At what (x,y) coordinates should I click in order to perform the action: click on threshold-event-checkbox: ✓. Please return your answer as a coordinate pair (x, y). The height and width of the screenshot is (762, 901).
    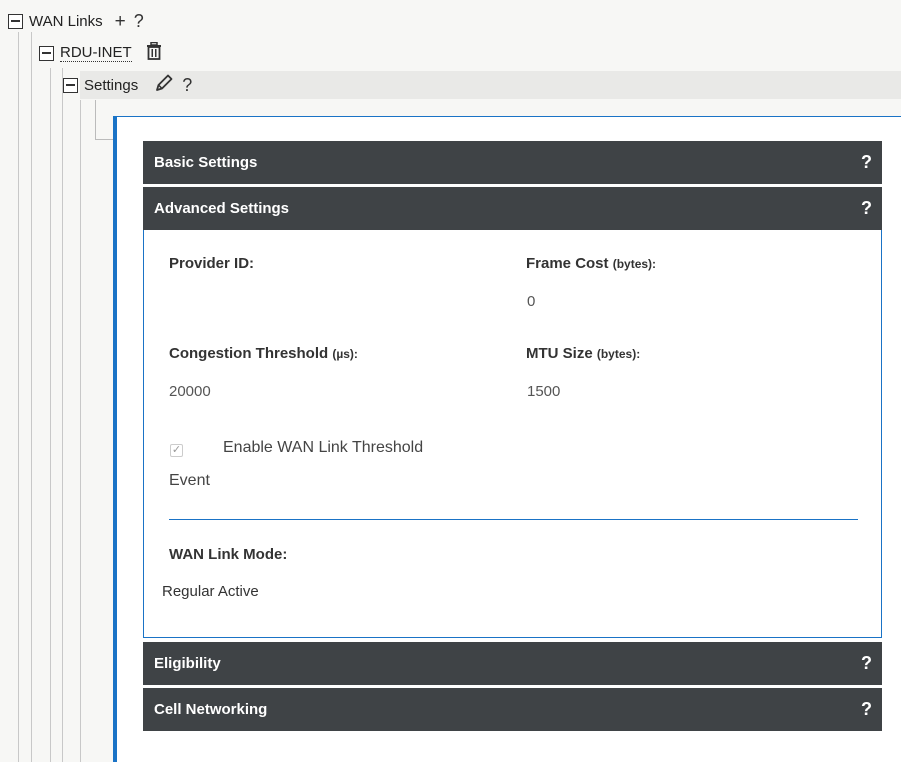
    Looking at the image, I should click on (176, 450).